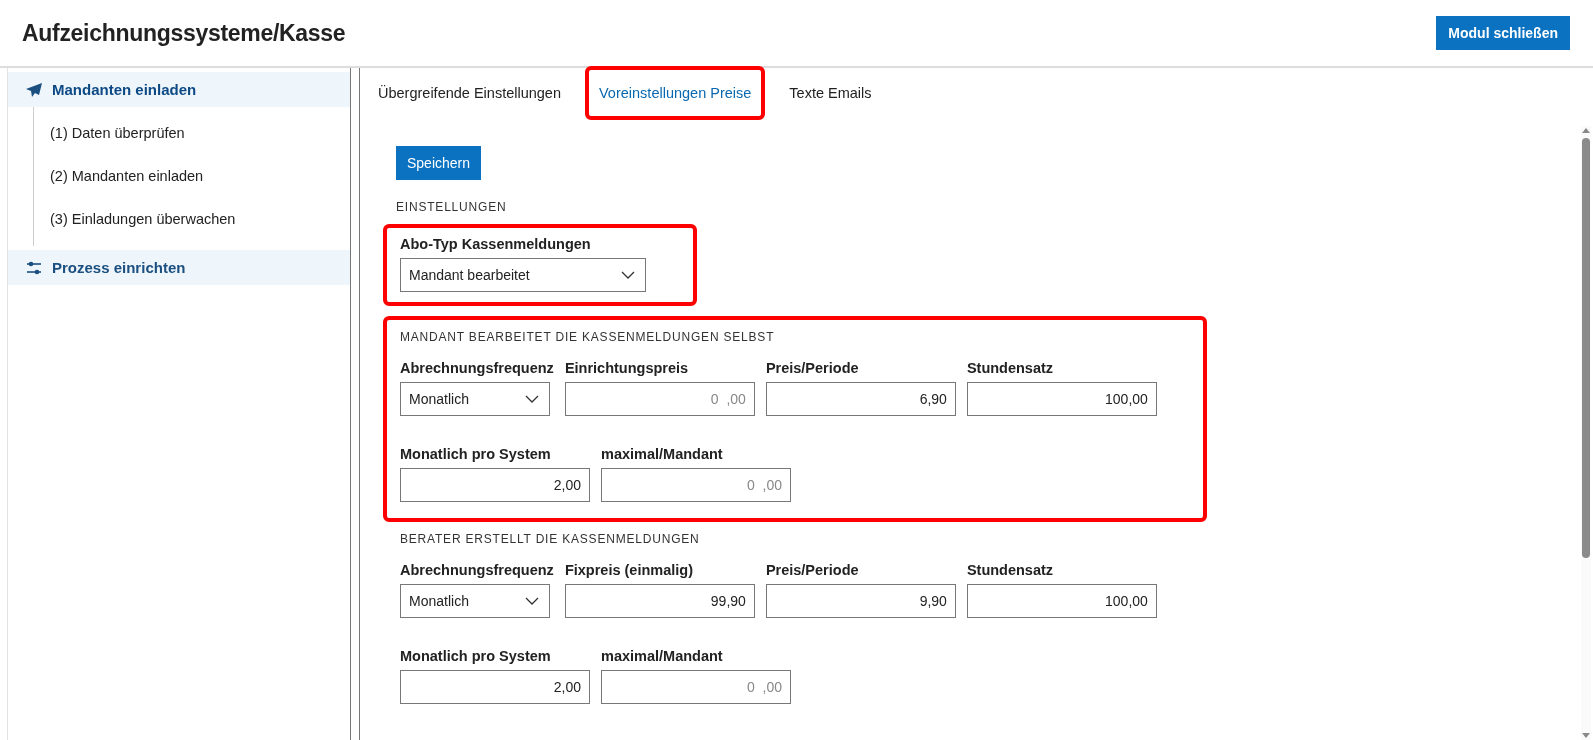  What do you see at coordinates (659, 601) in the screenshot?
I see `number-input-field: 99,90` at bounding box center [659, 601].